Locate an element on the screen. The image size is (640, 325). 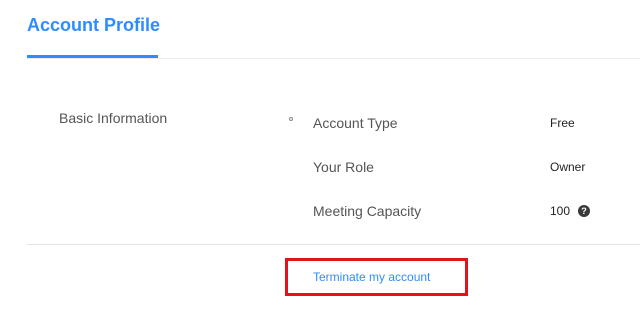
field-value-your-role: Owner is located at coordinates (567, 167).